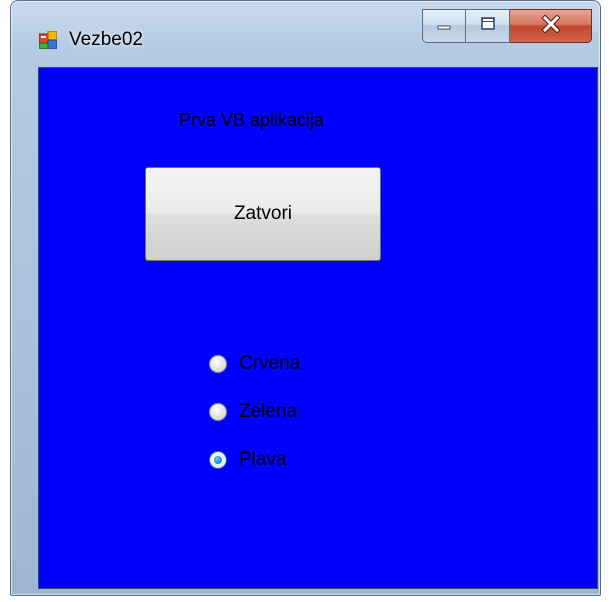 The image size is (610, 602). I want to click on radio-selected-dot, so click(218, 460).